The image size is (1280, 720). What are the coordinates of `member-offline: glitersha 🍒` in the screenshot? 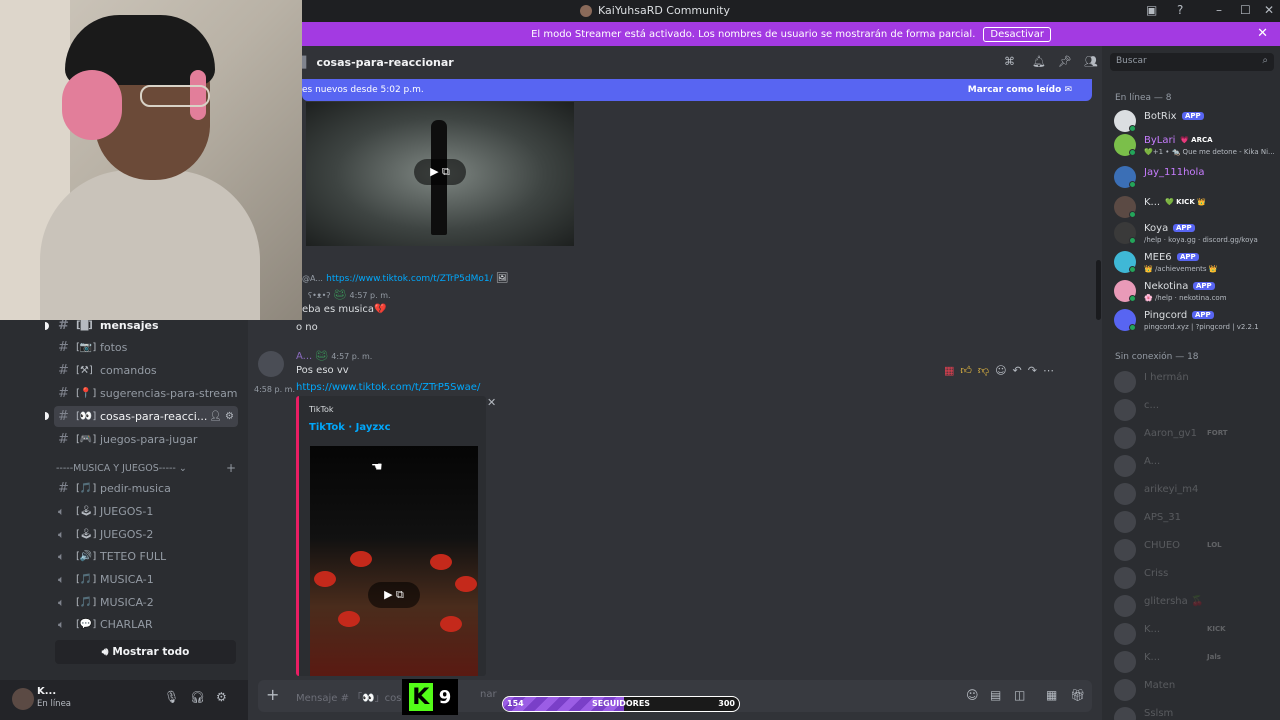 It's located at (1194, 606).